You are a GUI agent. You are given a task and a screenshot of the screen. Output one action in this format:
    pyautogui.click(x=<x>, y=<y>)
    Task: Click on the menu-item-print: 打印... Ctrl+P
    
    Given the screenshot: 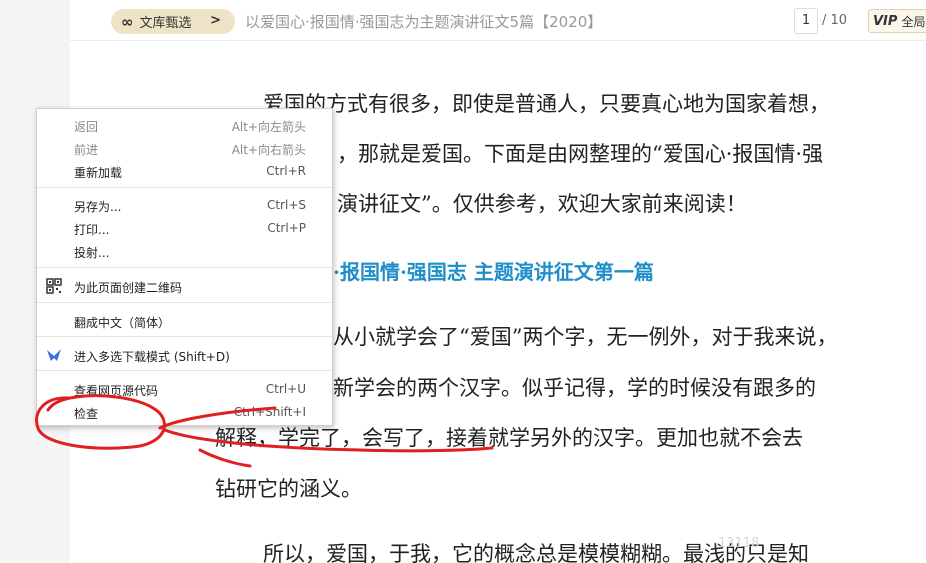 What is the action you would take?
    pyautogui.click(x=184, y=228)
    